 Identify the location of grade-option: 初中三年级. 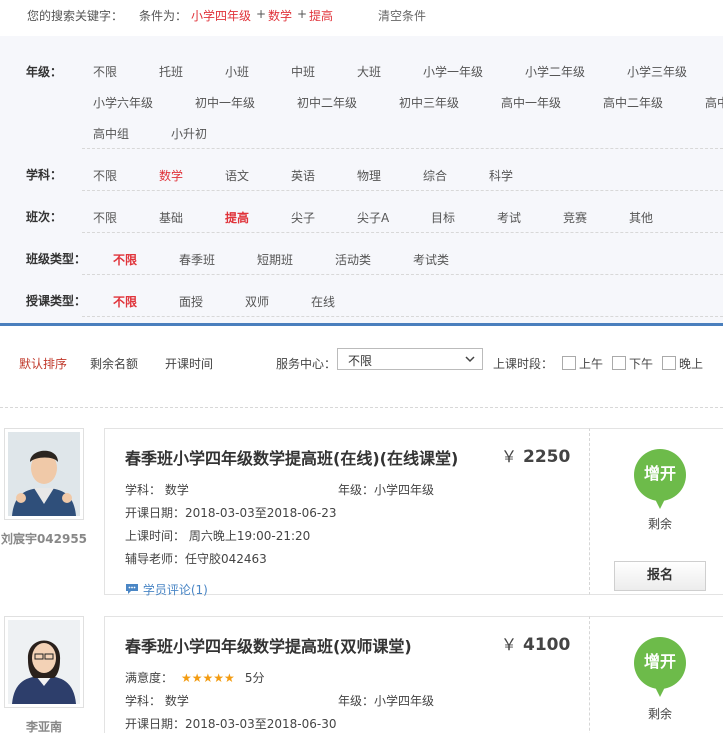
(429, 102).